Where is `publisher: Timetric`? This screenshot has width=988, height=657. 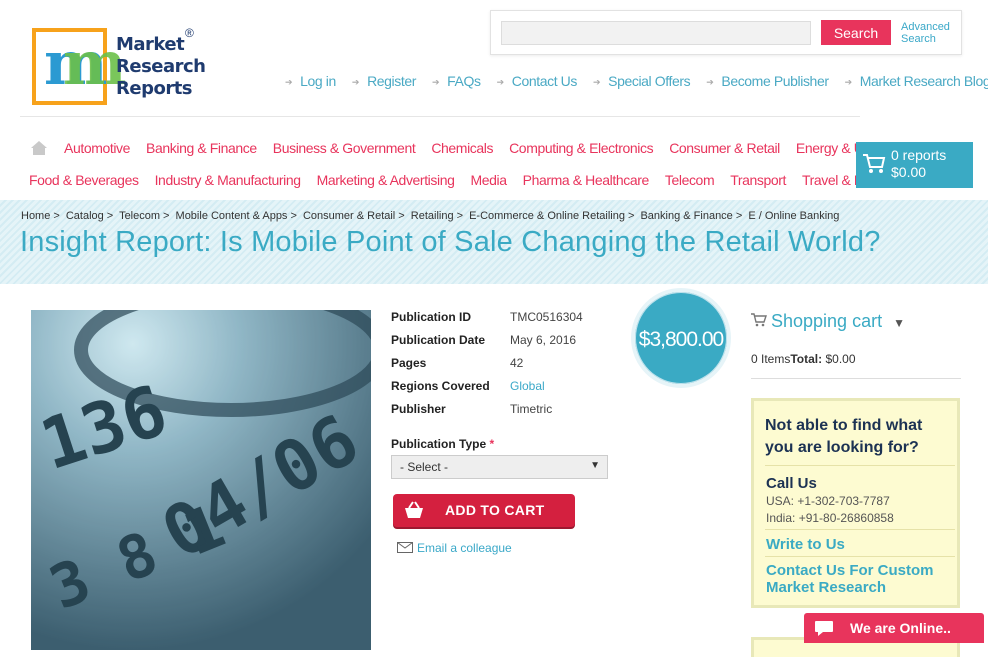
publisher: Timetric is located at coordinates (531, 409).